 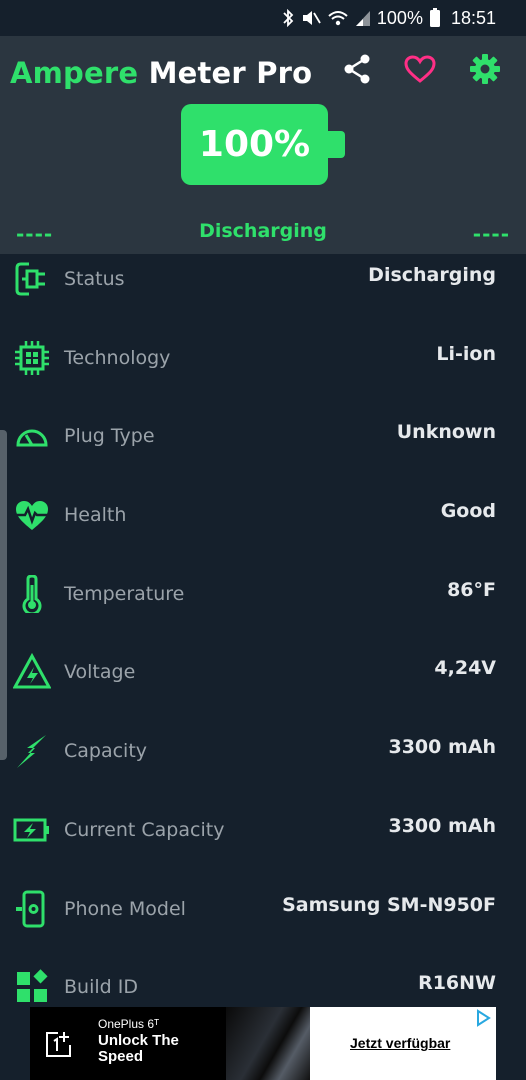 What do you see at coordinates (100, 672) in the screenshot?
I see `row-label: Voltage` at bounding box center [100, 672].